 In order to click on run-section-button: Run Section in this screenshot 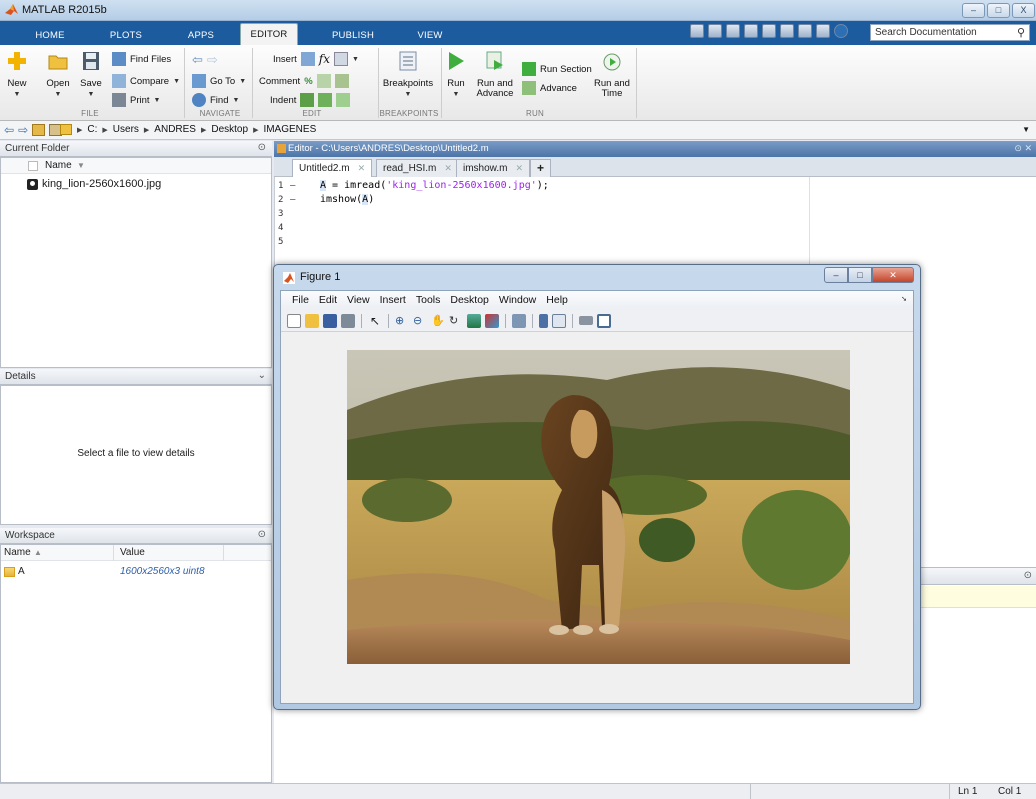, I will do `click(557, 69)`.